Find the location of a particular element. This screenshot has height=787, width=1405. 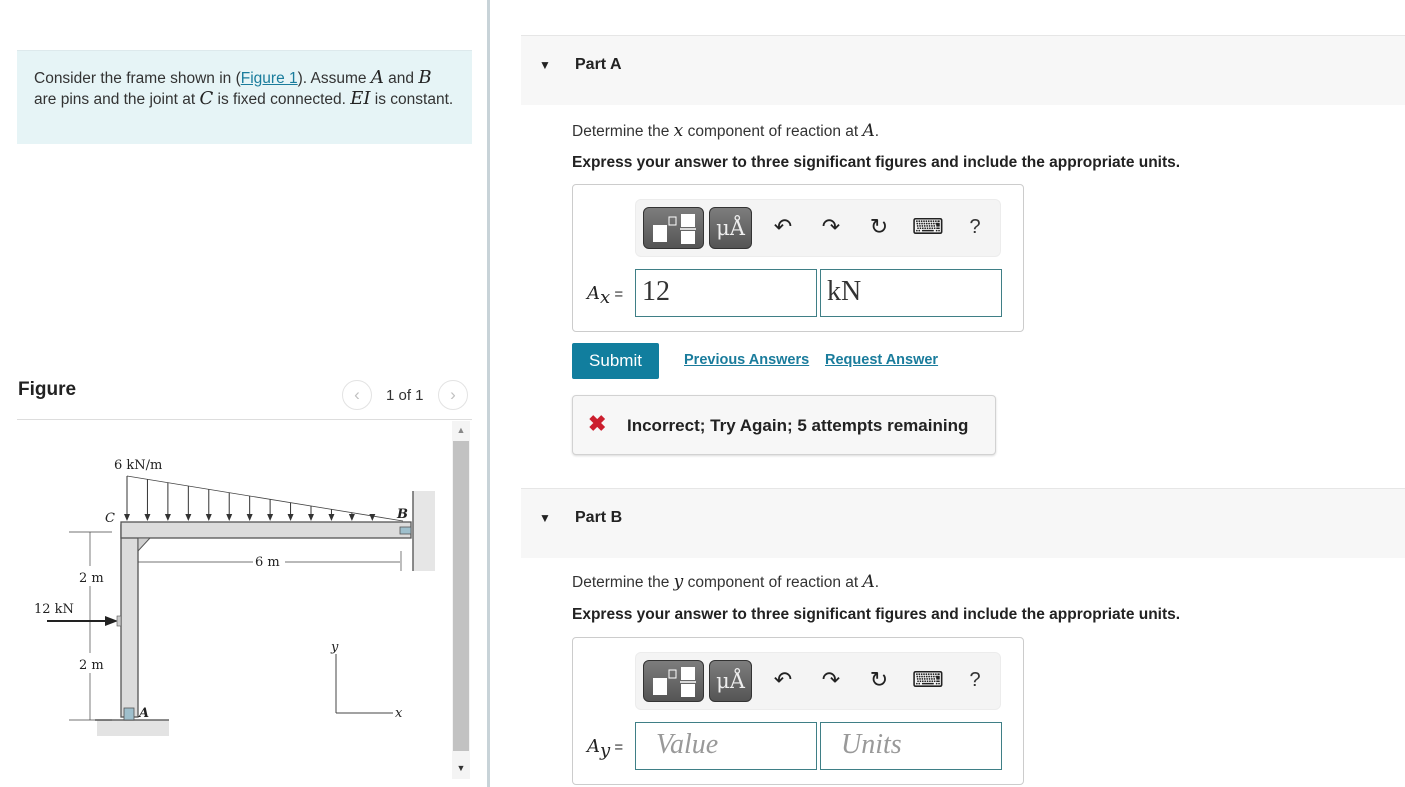

beam-member is located at coordinates (266, 530).